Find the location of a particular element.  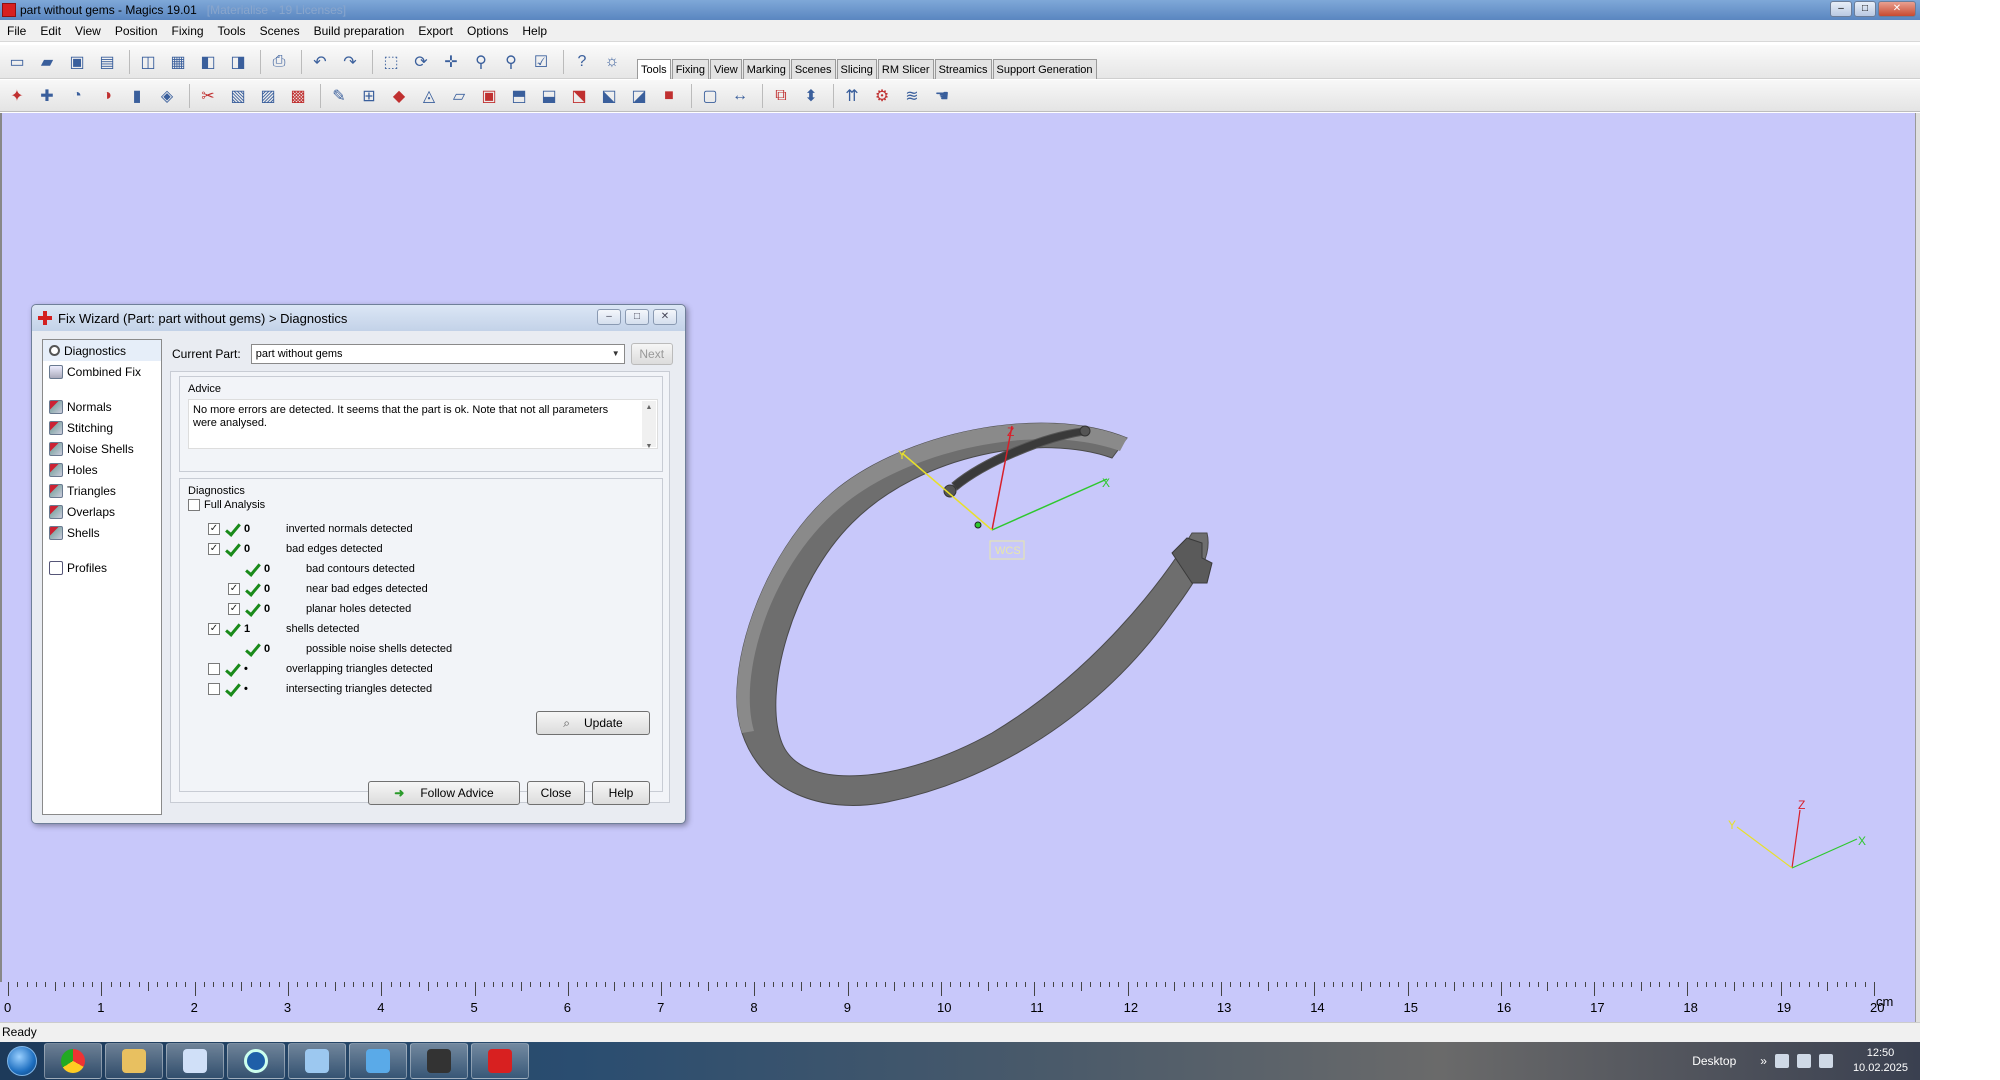

dialog-minimize-button: – is located at coordinates (609, 317).